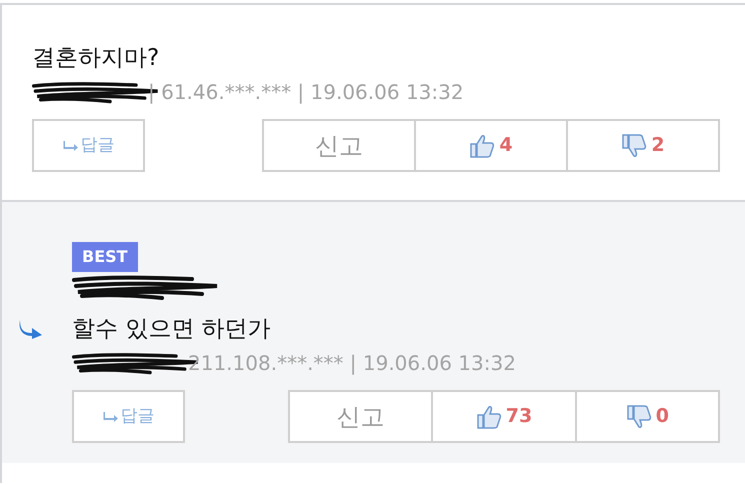  I want to click on like-button: 73, so click(505, 416).